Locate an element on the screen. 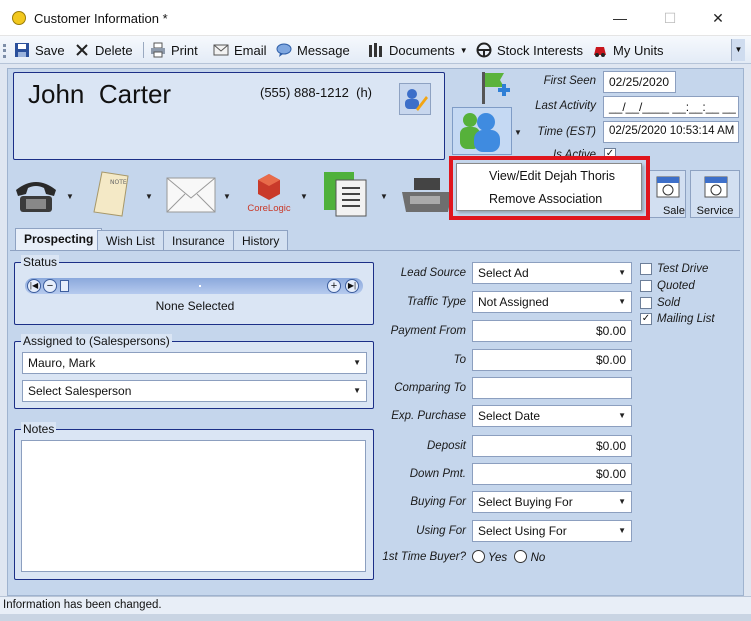 The width and height of the screenshot is (751, 621). status-first-icon: |◀ is located at coordinates (34, 286).